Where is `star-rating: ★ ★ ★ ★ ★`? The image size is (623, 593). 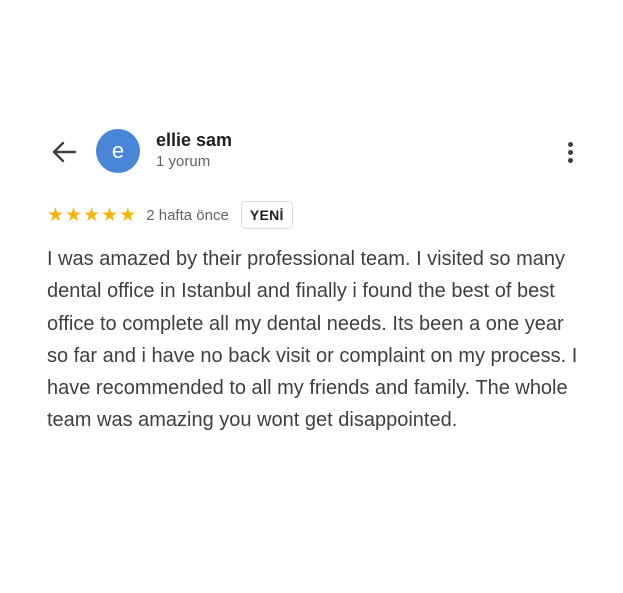
star-rating: ★ ★ ★ ★ ★ is located at coordinates (92, 214).